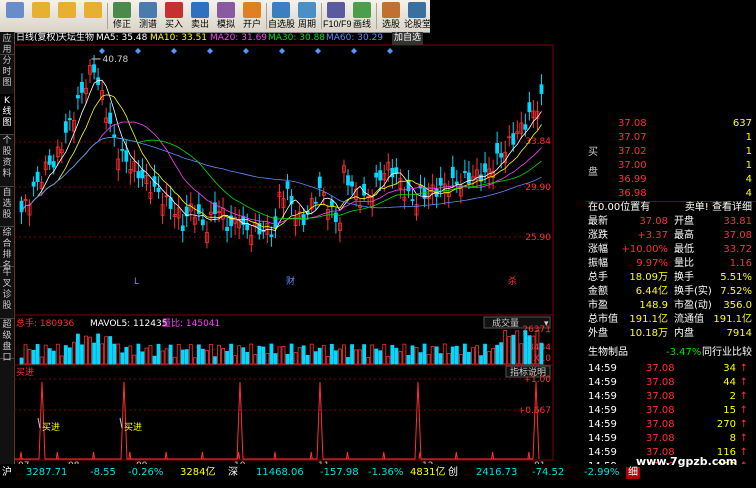  Describe the element at coordinates (41, 16) in the screenshot. I see `back-arrow-button` at that location.